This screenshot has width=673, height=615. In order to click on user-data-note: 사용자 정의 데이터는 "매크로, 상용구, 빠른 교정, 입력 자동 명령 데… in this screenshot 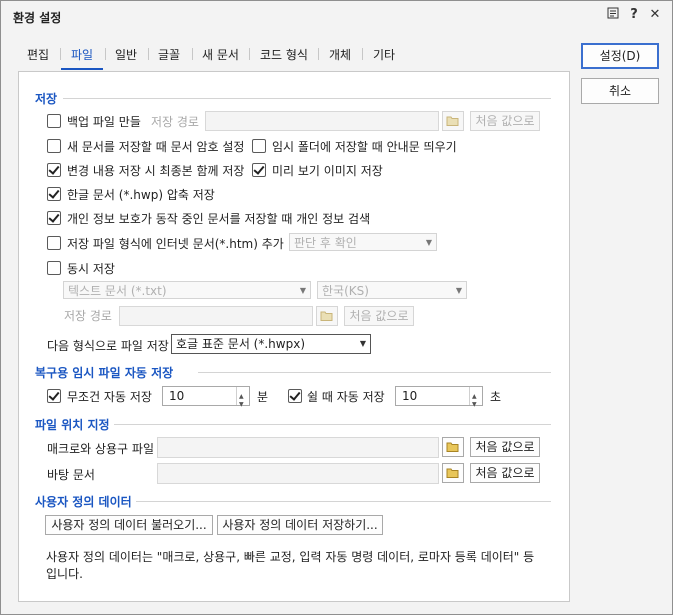, I will do `click(290, 565)`.